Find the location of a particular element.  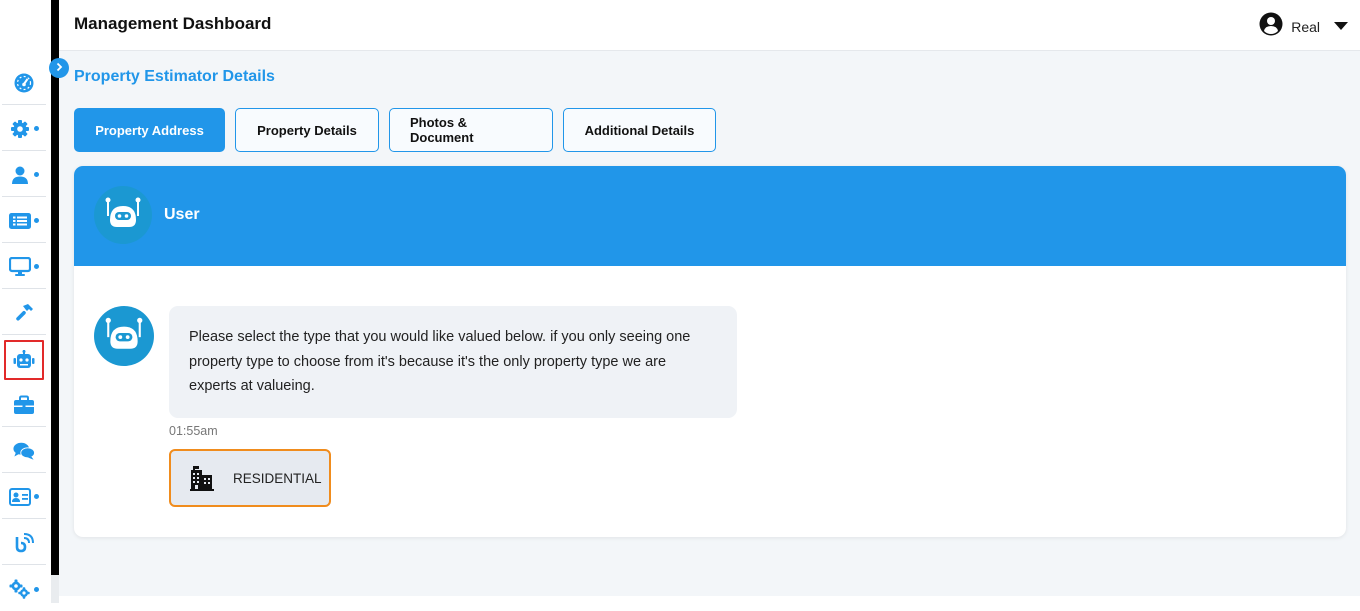

sidebar-scrollbar is located at coordinates (55, 589).